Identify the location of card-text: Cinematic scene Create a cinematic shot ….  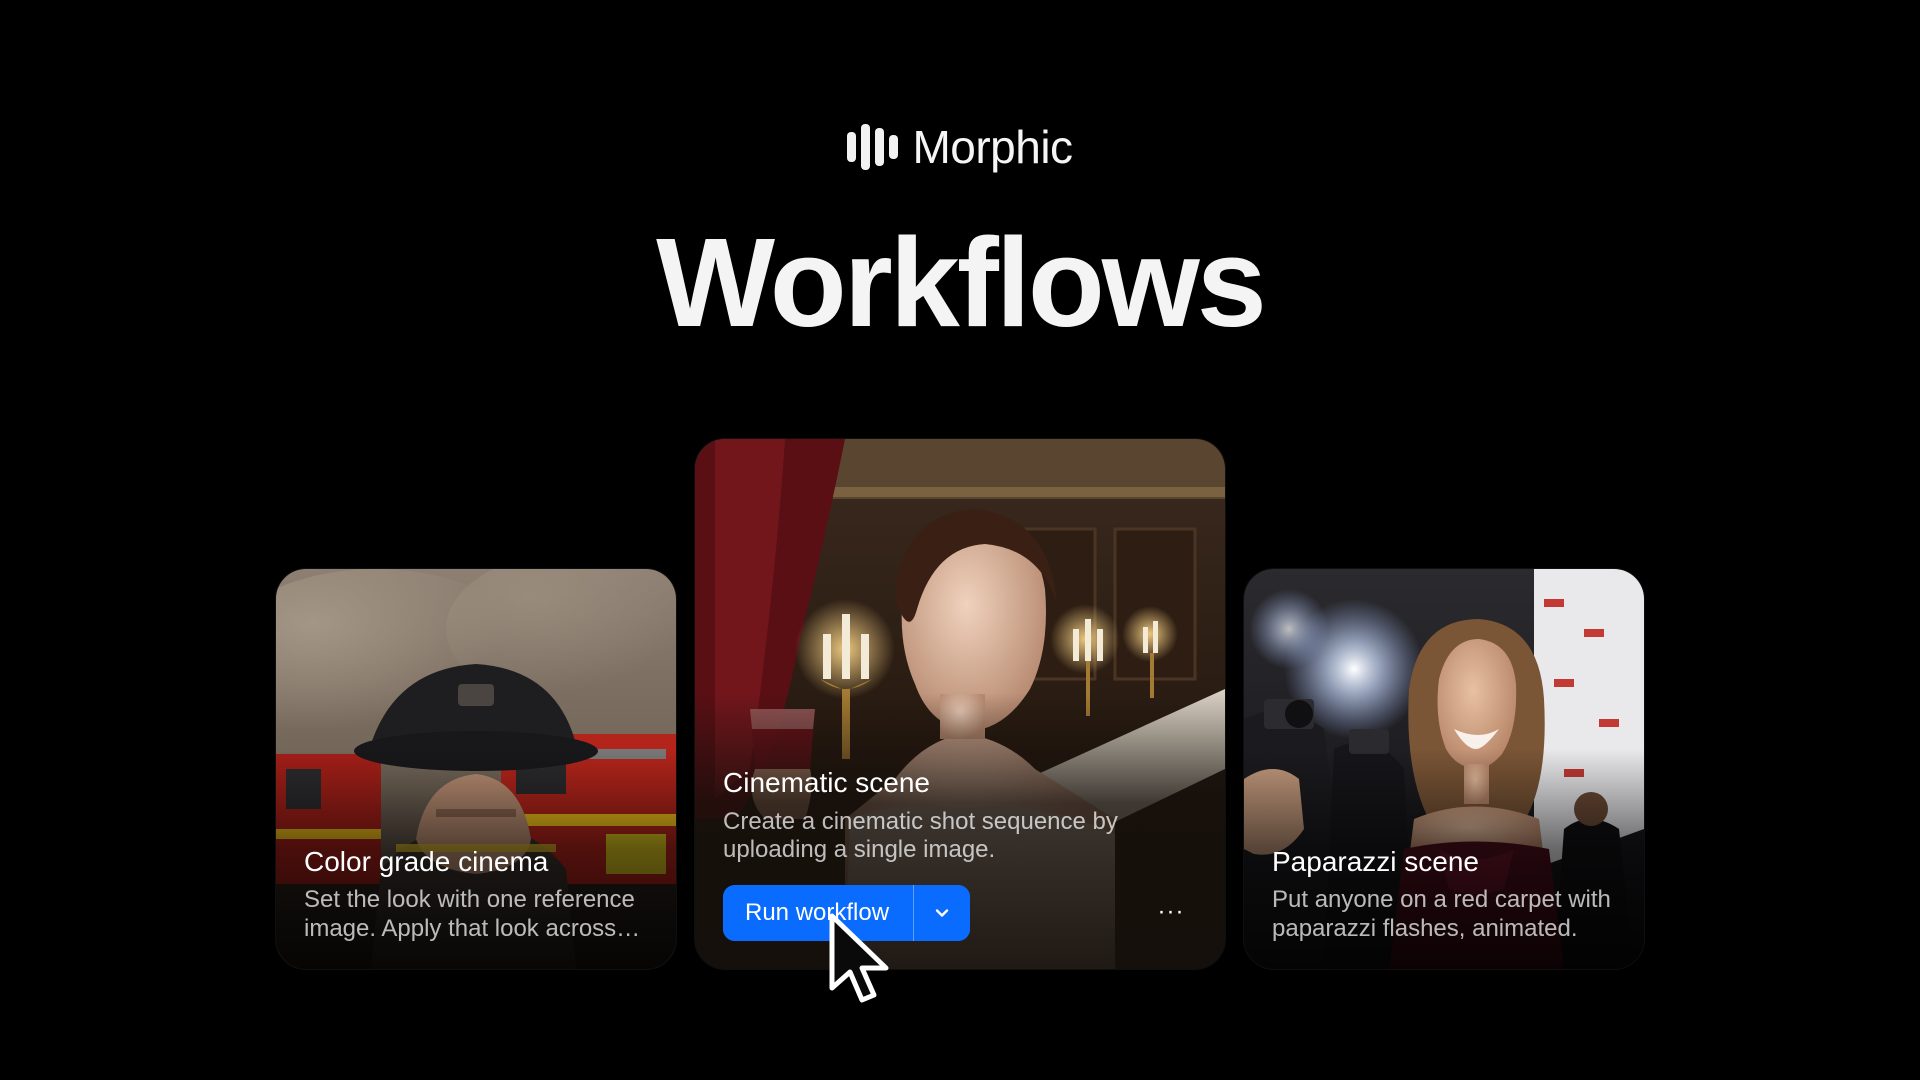
(954, 815).